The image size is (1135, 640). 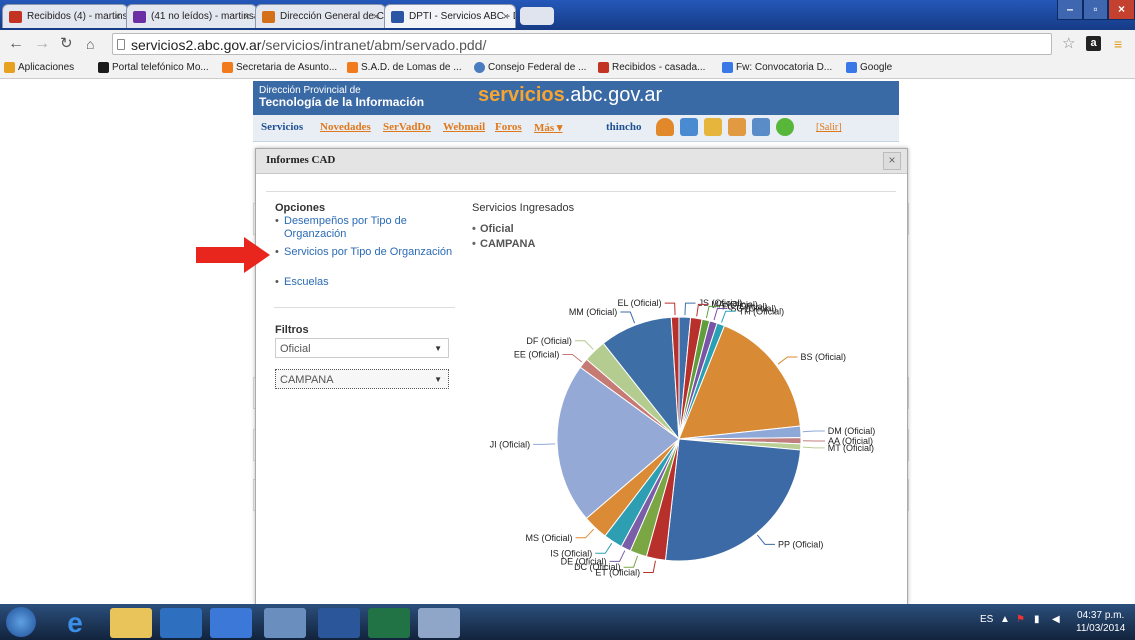 What do you see at coordinates (397, 17) in the screenshot?
I see `abc-favicon` at bounding box center [397, 17].